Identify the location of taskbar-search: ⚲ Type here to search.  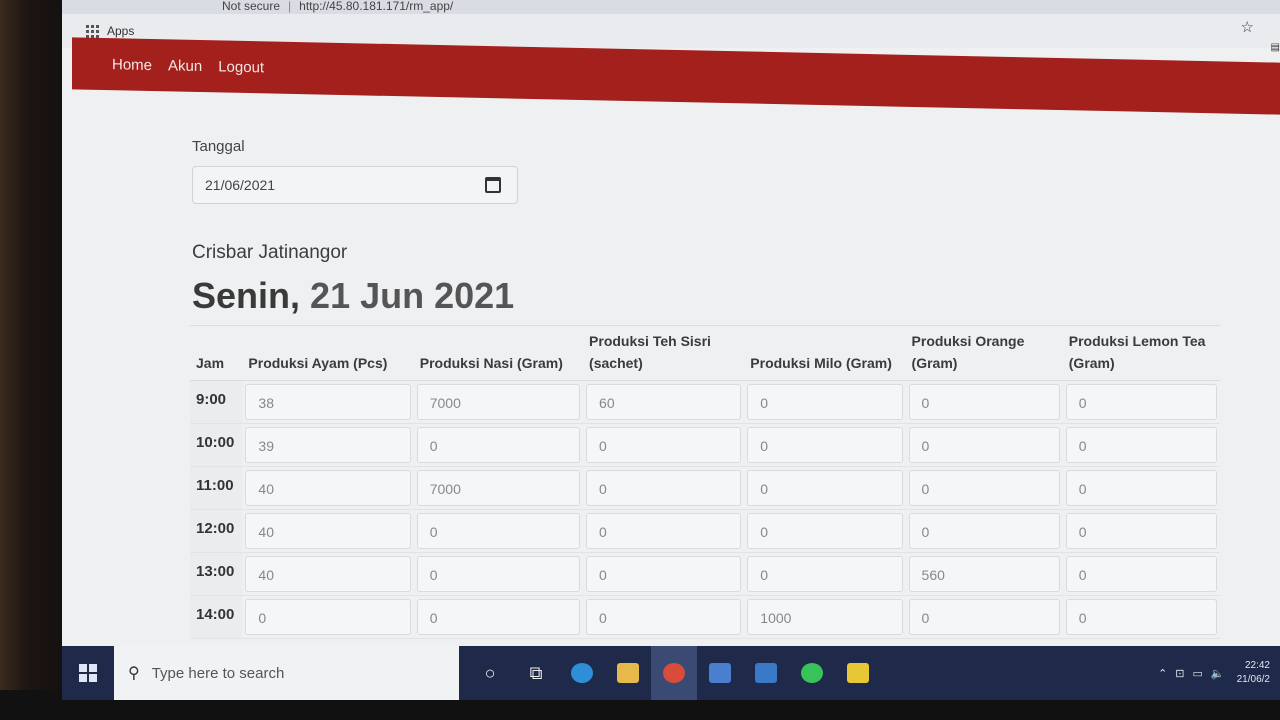
(286, 673).